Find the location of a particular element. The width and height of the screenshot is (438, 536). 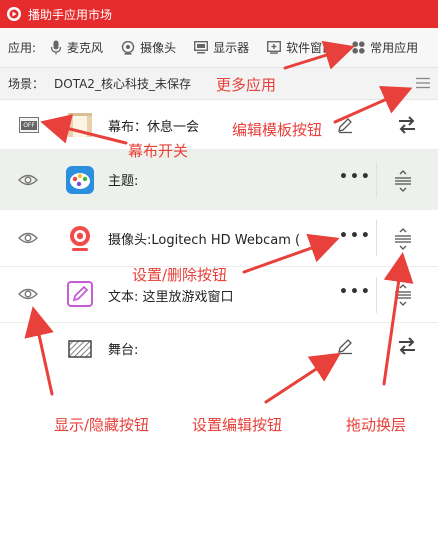

app-display: 显示器 is located at coordinates (221, 47).